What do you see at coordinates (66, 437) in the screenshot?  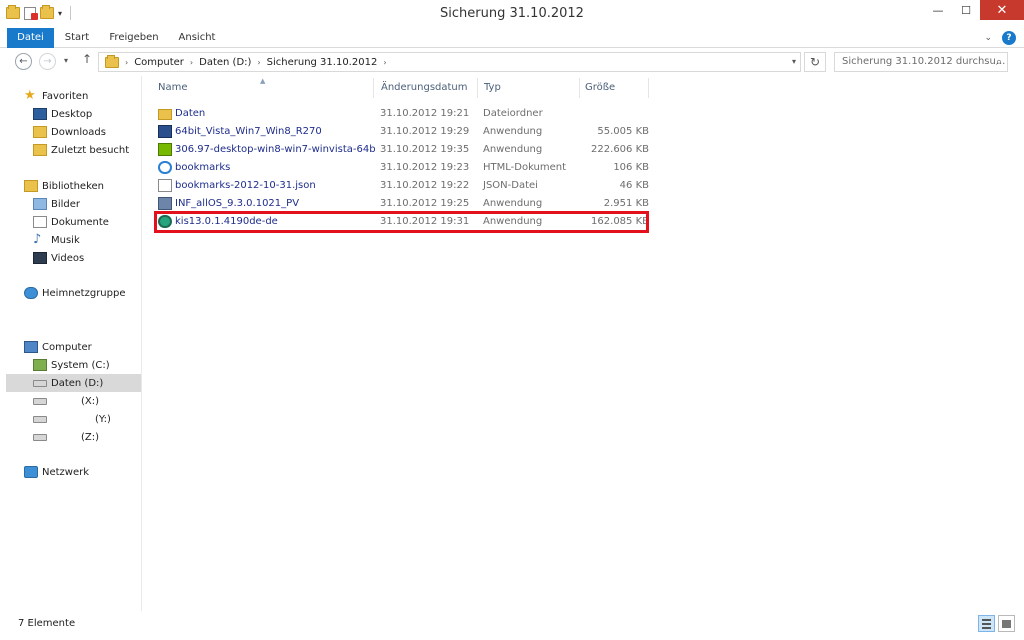 I see `sidebar-item-drive-z: (Z:)` at bounding box center [66, 437].